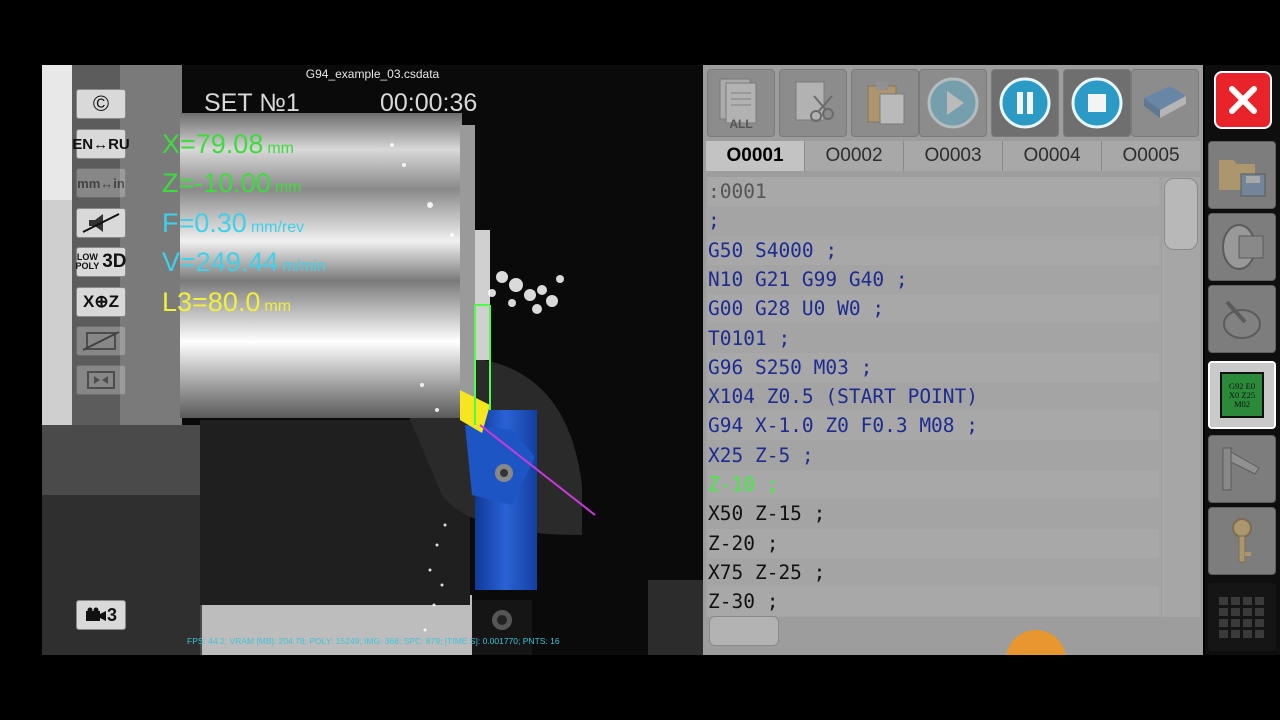  I want to click on caliper-button, so click(1242, 469).